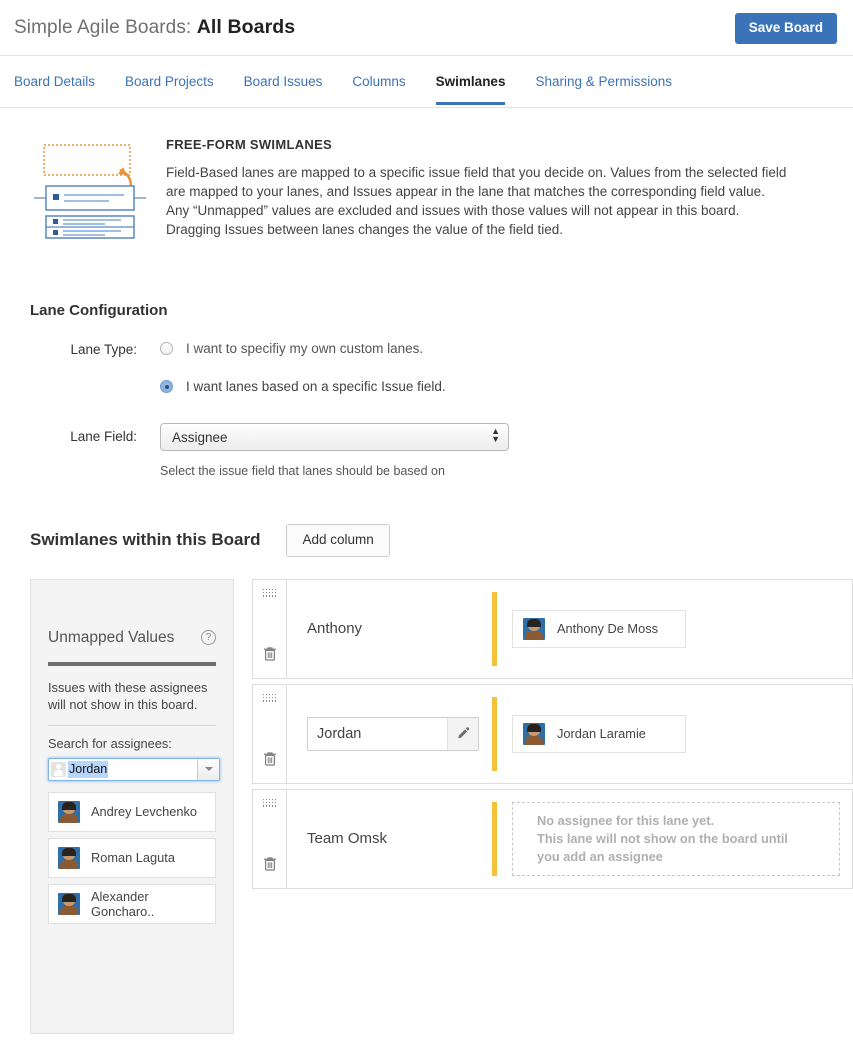 This screenshot has width=853, height=1050. What do you see at coordinates (103, 436) in the screenshot?
I see `lane-field-label: Lane Field:` at bounding box center [103, 436].